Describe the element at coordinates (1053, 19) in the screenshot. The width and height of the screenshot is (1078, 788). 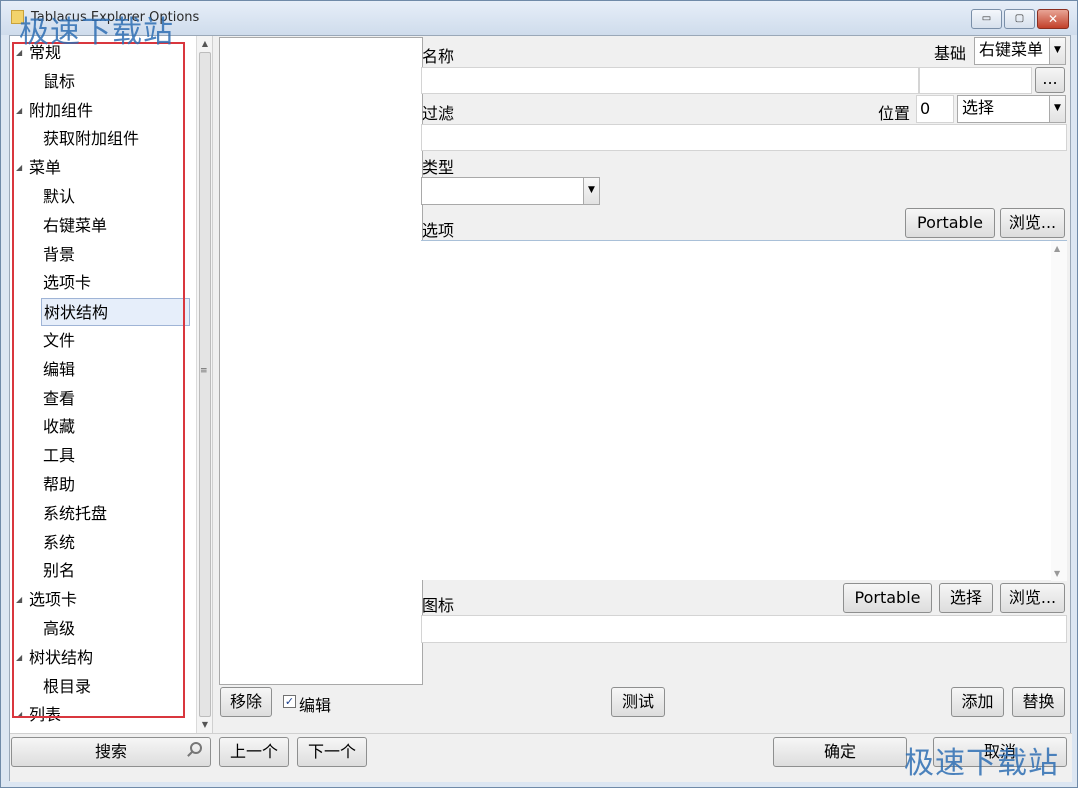
I see `close-button: ✕` at that location.